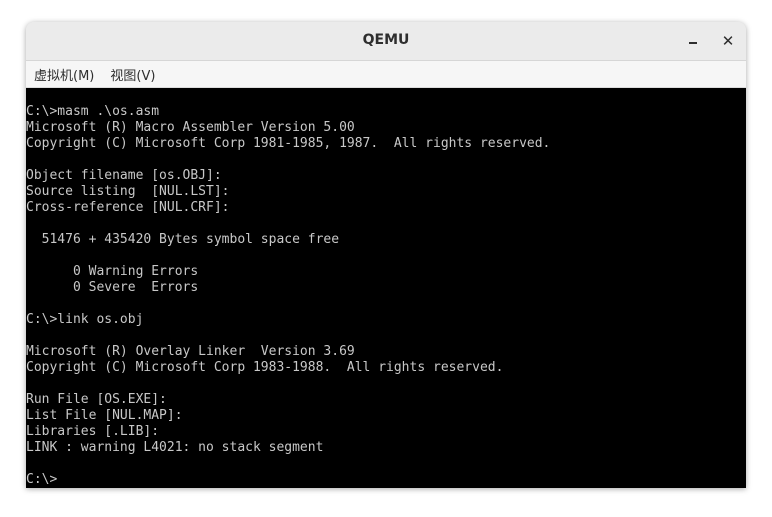 The width and height of the screenshot is (772, 517). I want to click on menu-machine: 虚拟机(M), so click(64, 74).